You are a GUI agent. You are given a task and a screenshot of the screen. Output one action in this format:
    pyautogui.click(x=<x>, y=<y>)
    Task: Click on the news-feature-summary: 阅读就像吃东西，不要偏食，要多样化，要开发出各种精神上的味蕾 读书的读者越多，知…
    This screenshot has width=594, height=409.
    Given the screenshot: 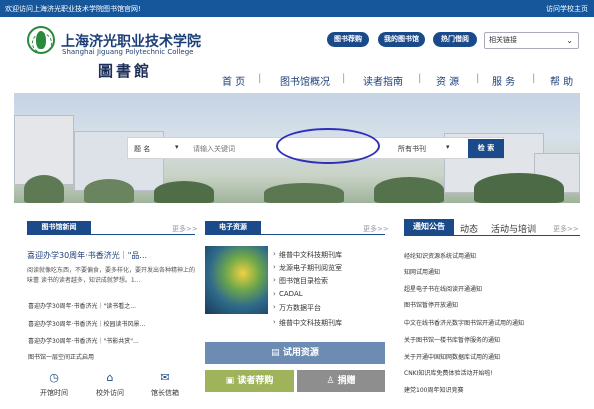 What is the action you would take?
    pyautogui.click(x=111, y=275)
    